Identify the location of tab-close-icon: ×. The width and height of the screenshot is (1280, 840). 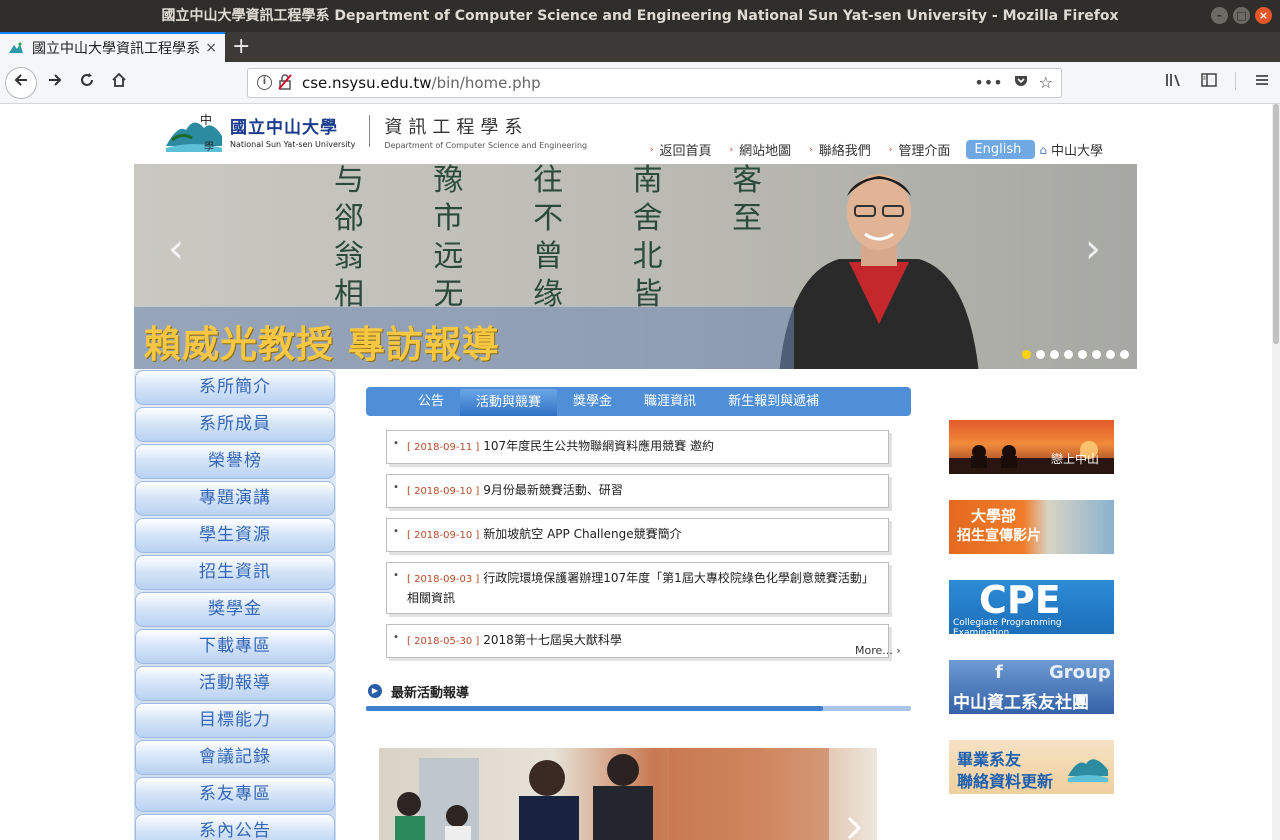
(211, 48).